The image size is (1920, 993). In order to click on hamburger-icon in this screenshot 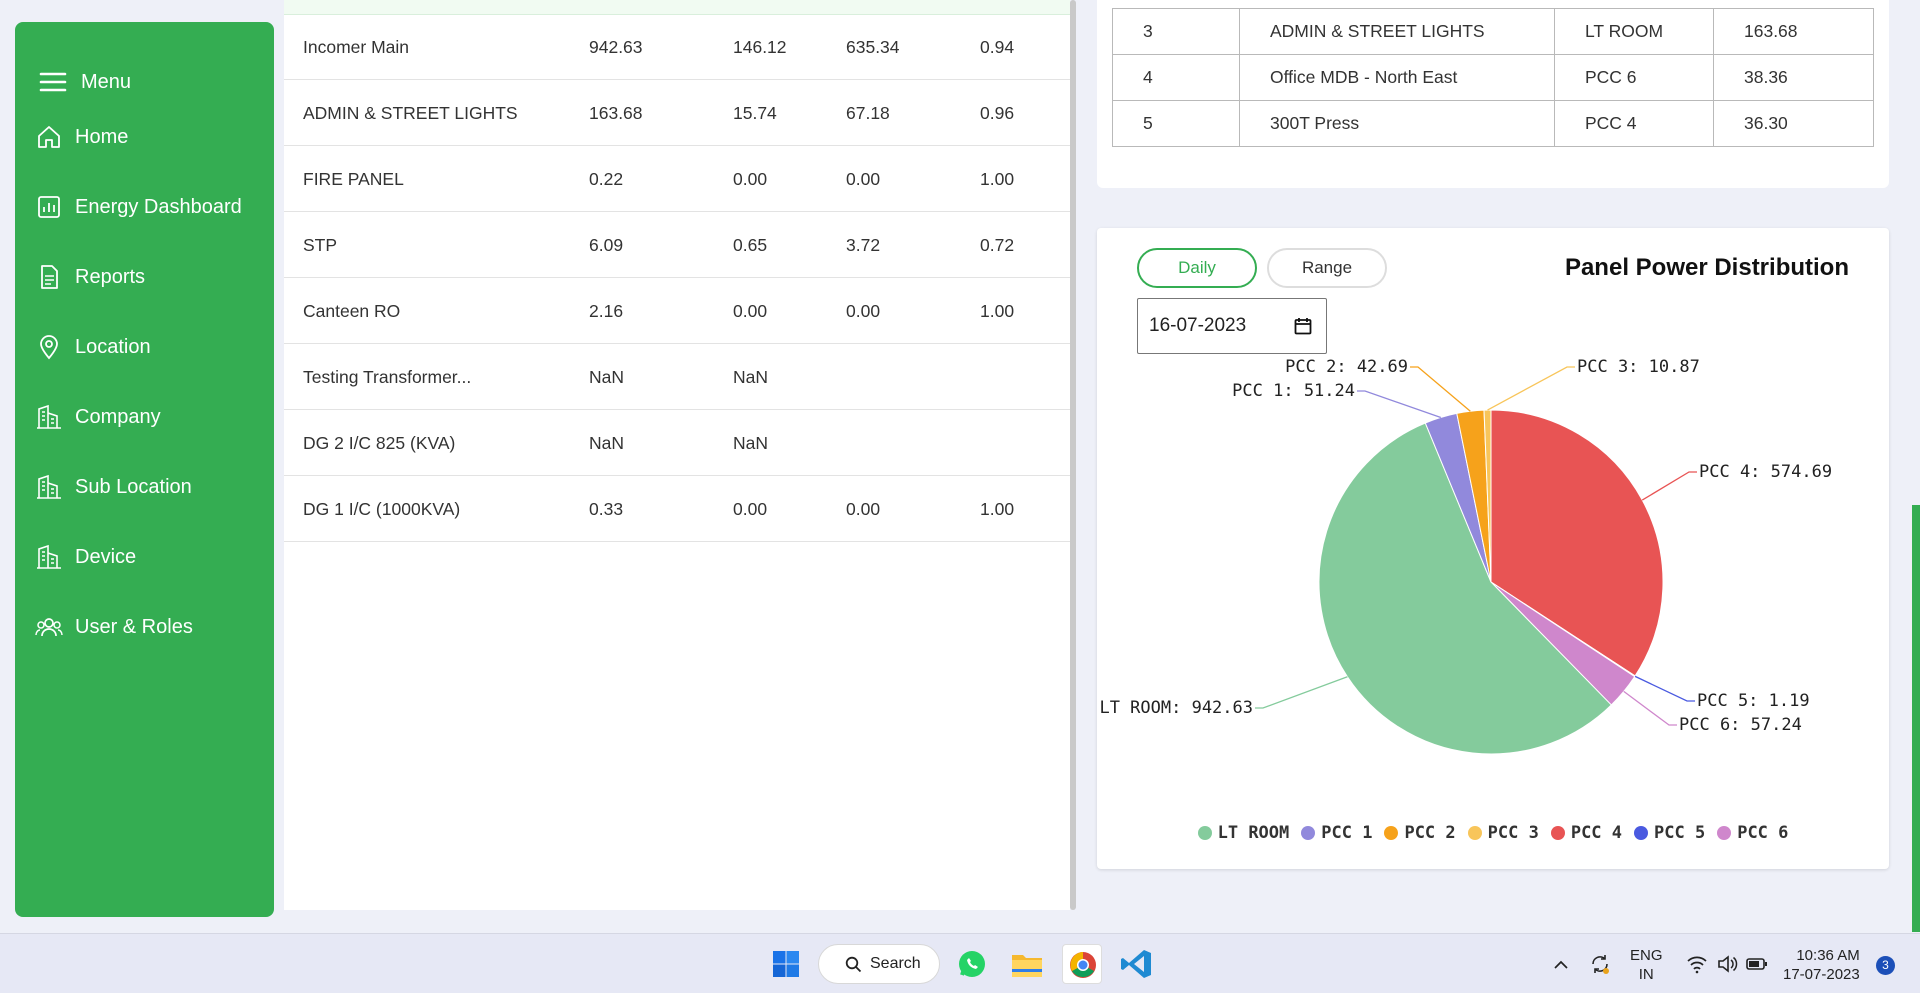, I will do `click(53, 82)`.